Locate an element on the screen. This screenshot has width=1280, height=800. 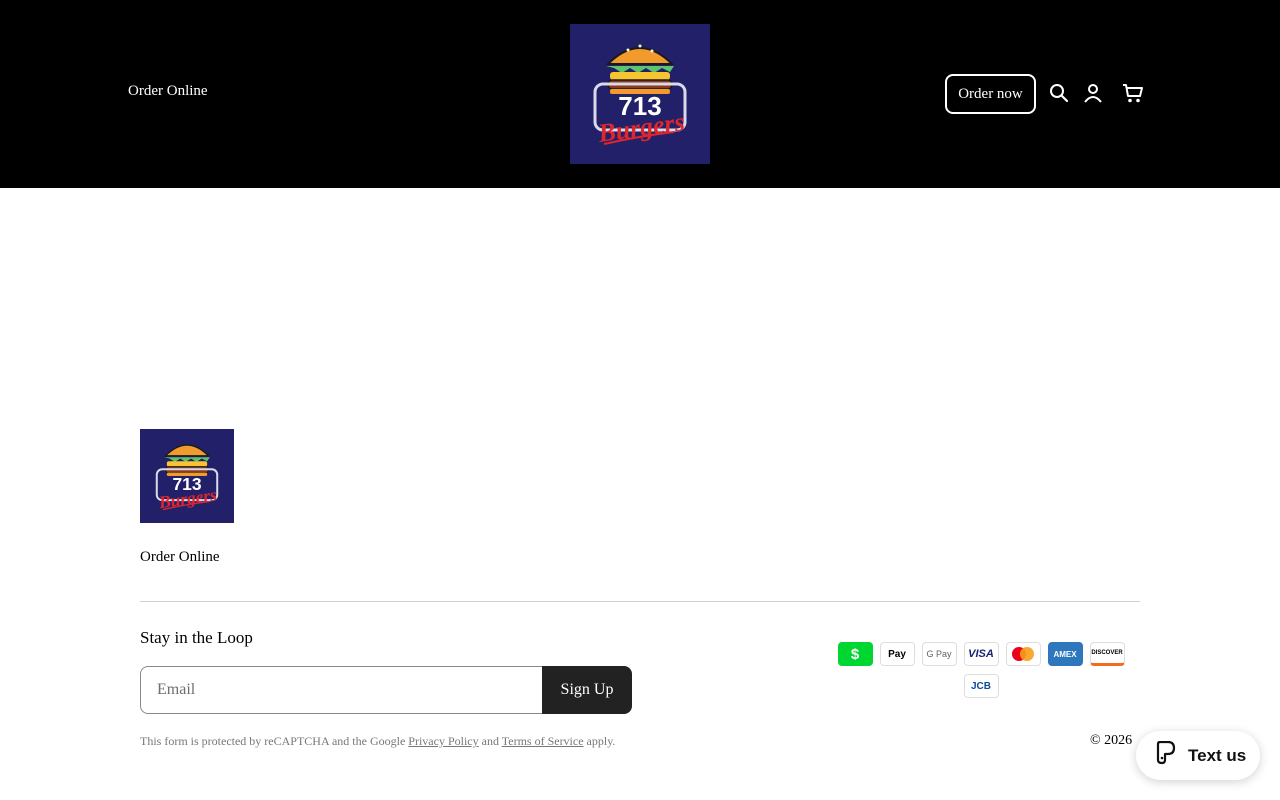
payment-row-2: JCB is located at coordinates (981, 686).